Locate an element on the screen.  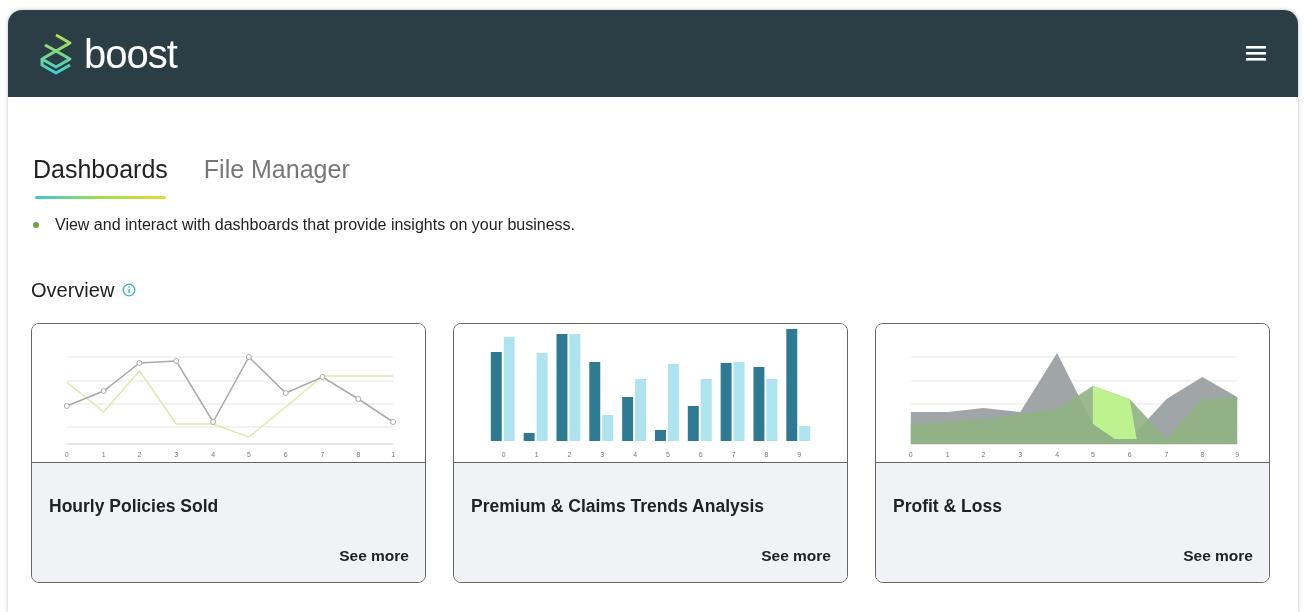
description-text: View and interact with dashboards that provide insights on your business. is located at coordinates (315, 224).